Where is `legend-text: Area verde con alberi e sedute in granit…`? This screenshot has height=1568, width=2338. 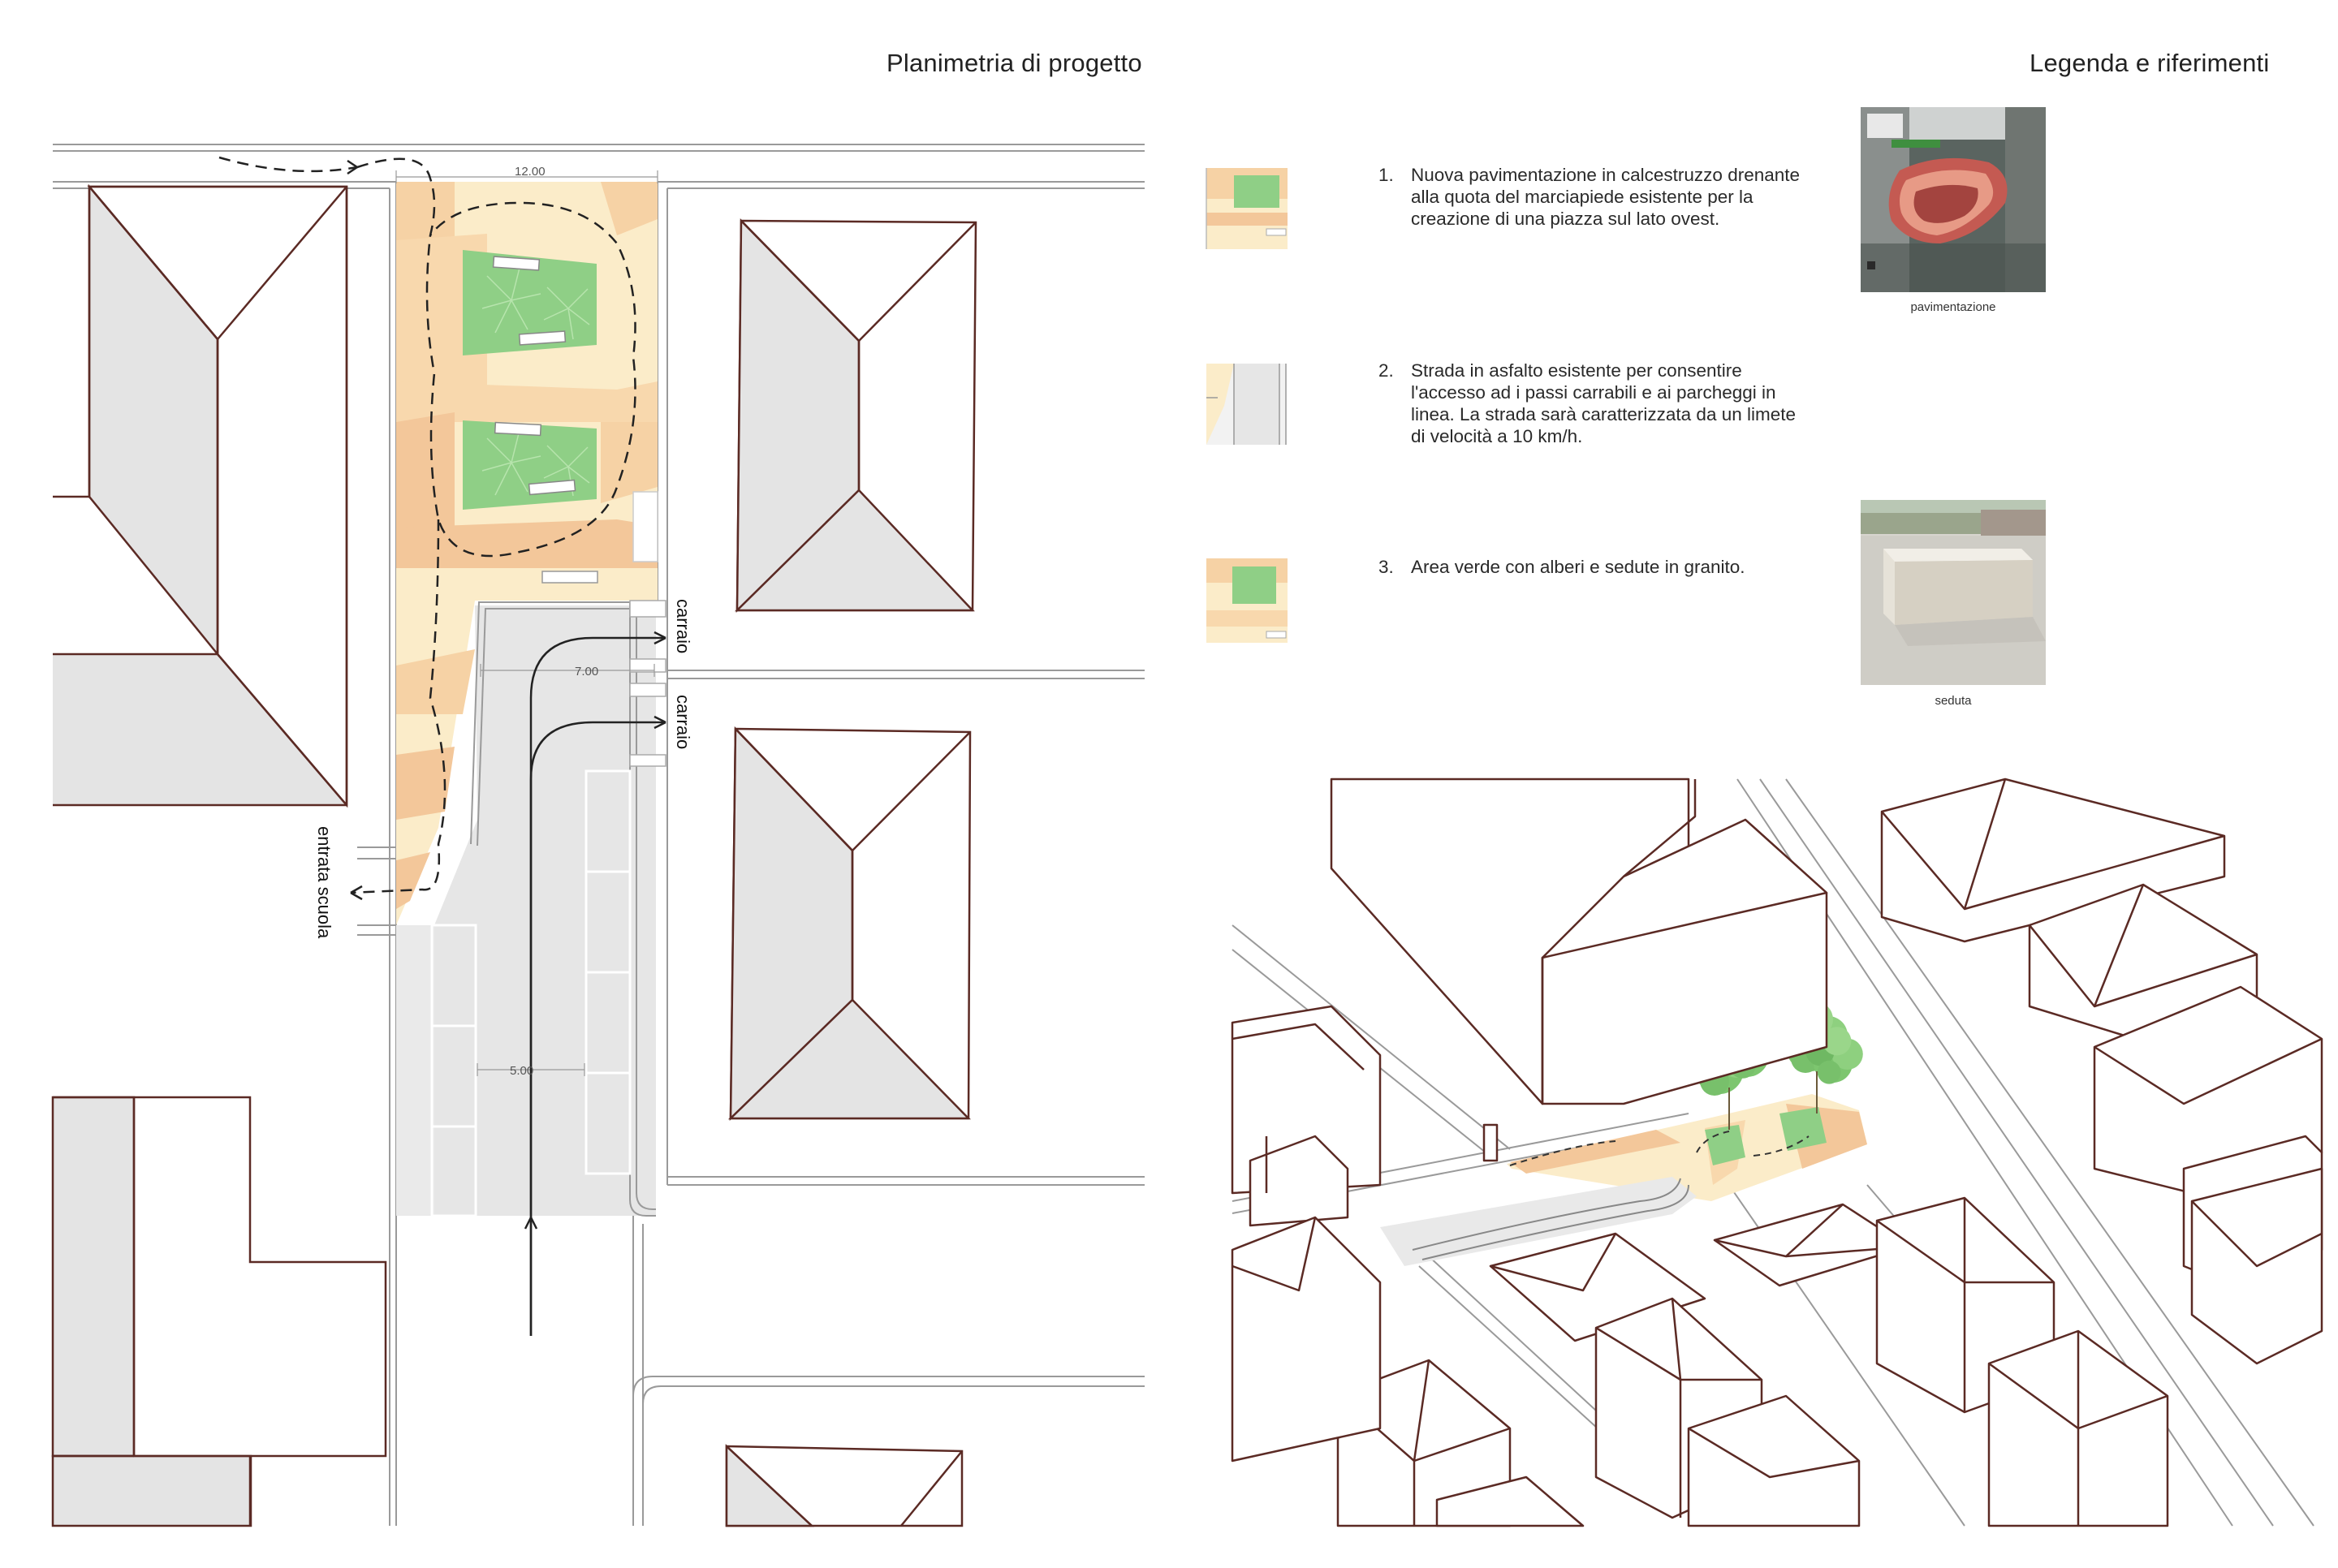
legend-text: Area verde con alberi e sedute in granit… is located at coordinates (1578, 567).